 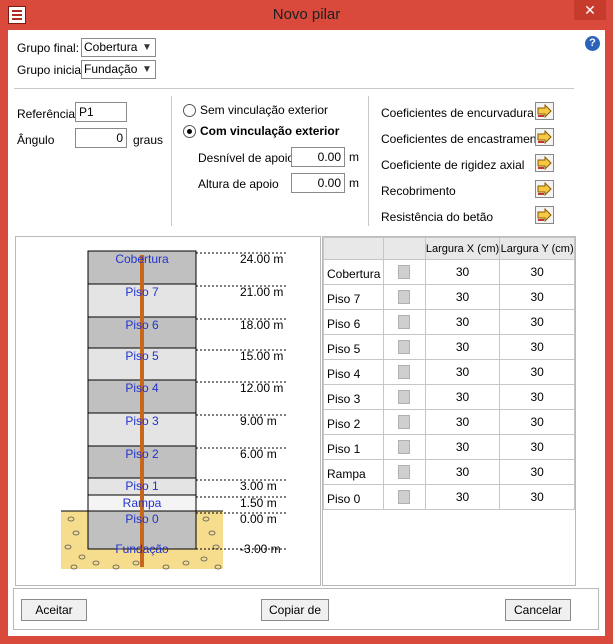 I want to click on final-group-select: Cobertura ▼, so click(x=118, y=47).